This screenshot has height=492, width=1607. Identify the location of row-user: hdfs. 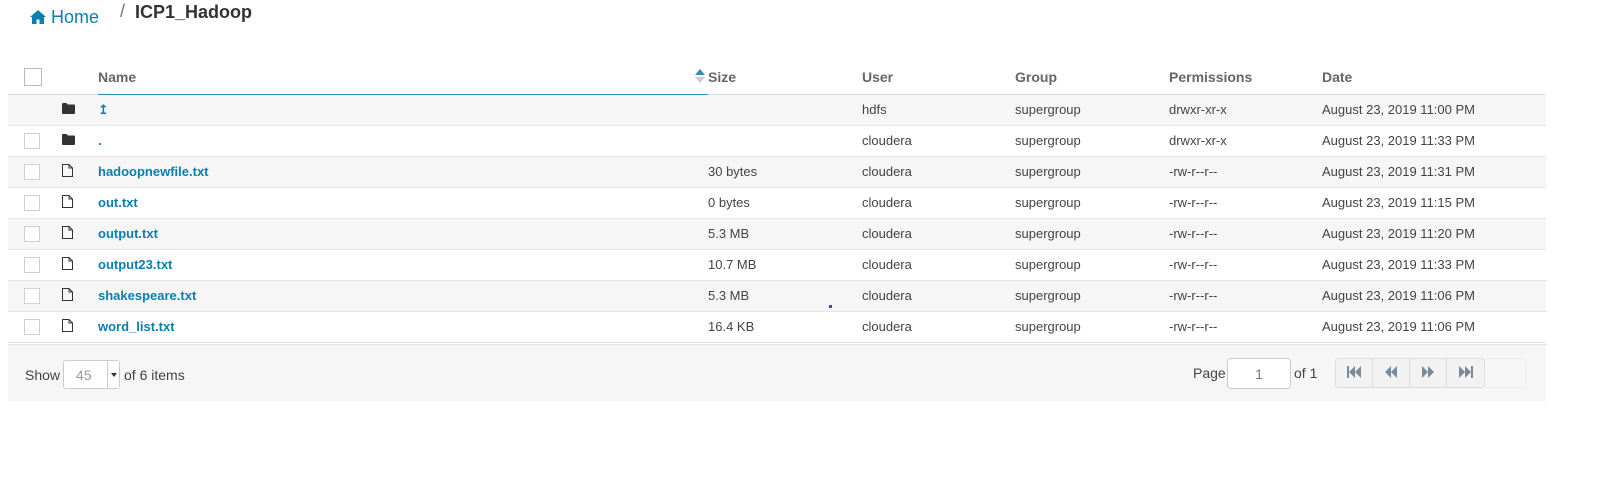
(938, 110).